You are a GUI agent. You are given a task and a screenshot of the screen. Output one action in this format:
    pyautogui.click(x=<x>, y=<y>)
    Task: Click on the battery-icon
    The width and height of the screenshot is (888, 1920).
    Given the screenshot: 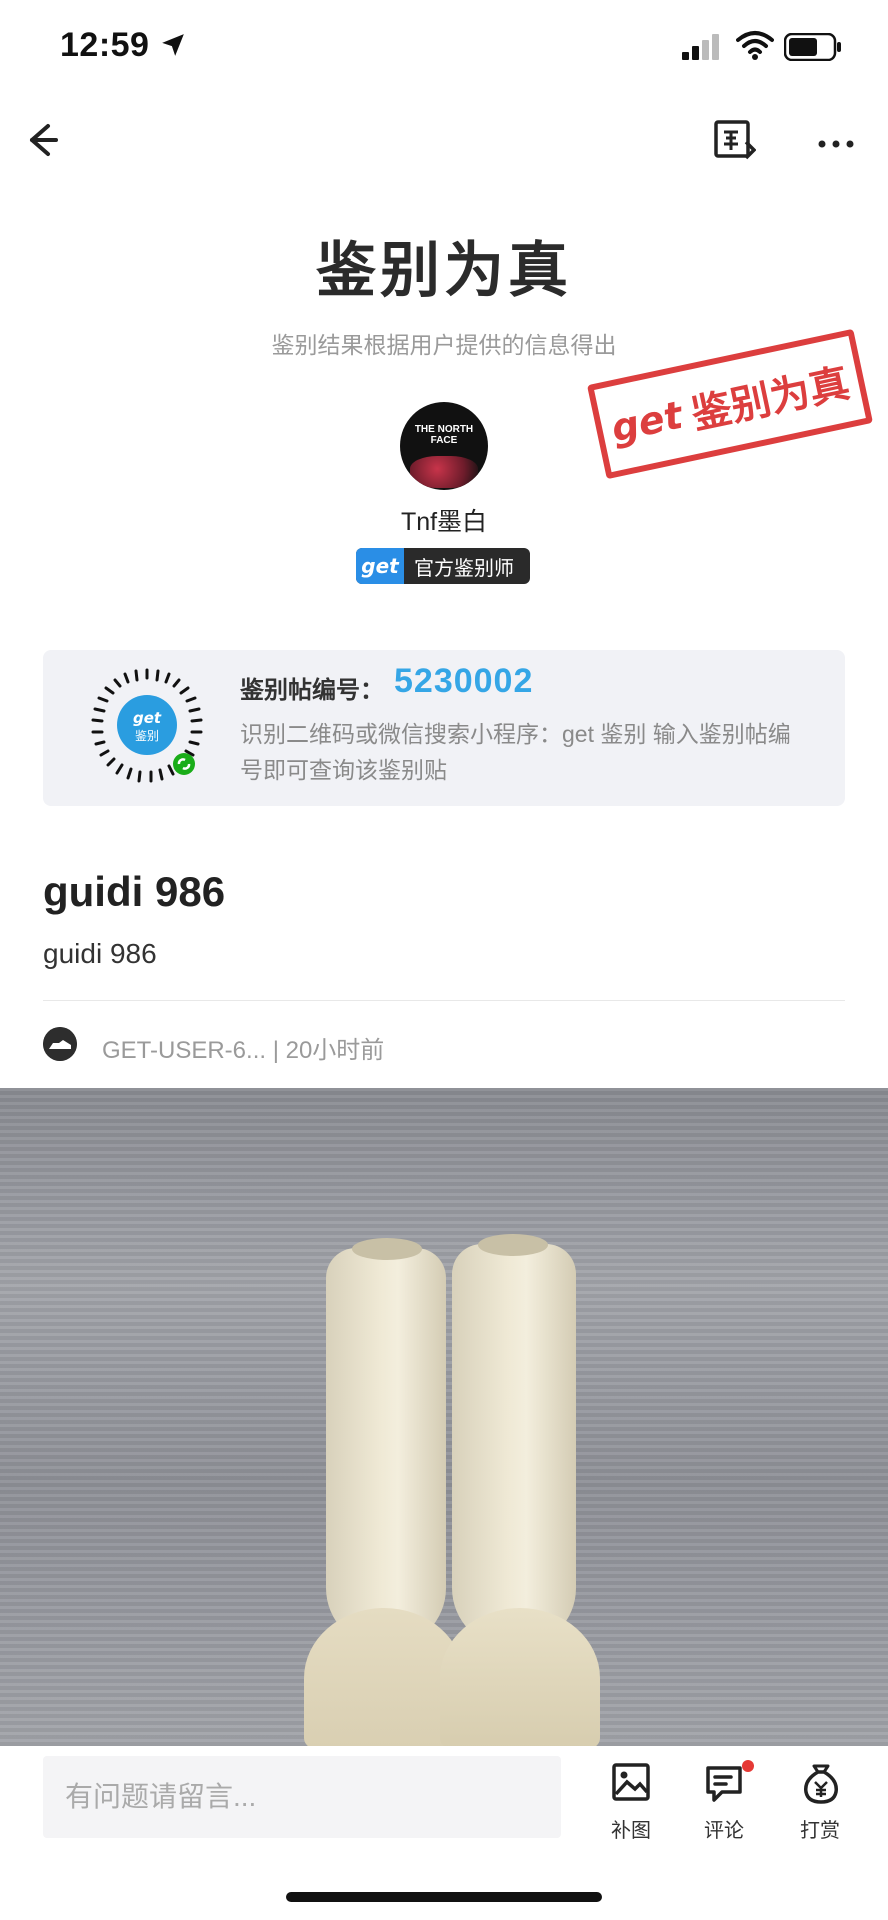 What is the action you would take?
    pyautogui.click(x=812, y=47)
    